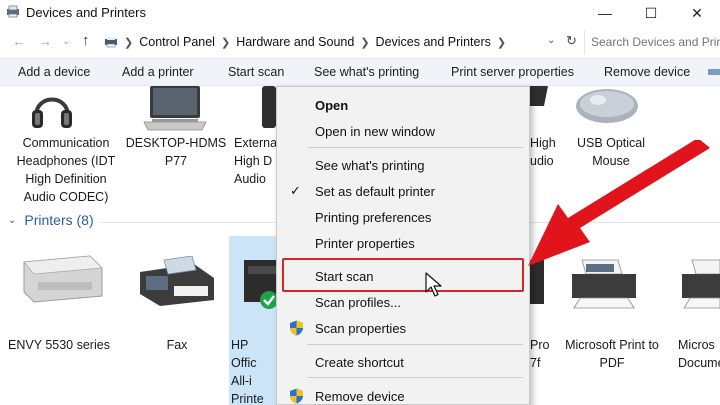  Describe the element at coordinates (655, 42) in the screenshot. I see `search-input` at that location.